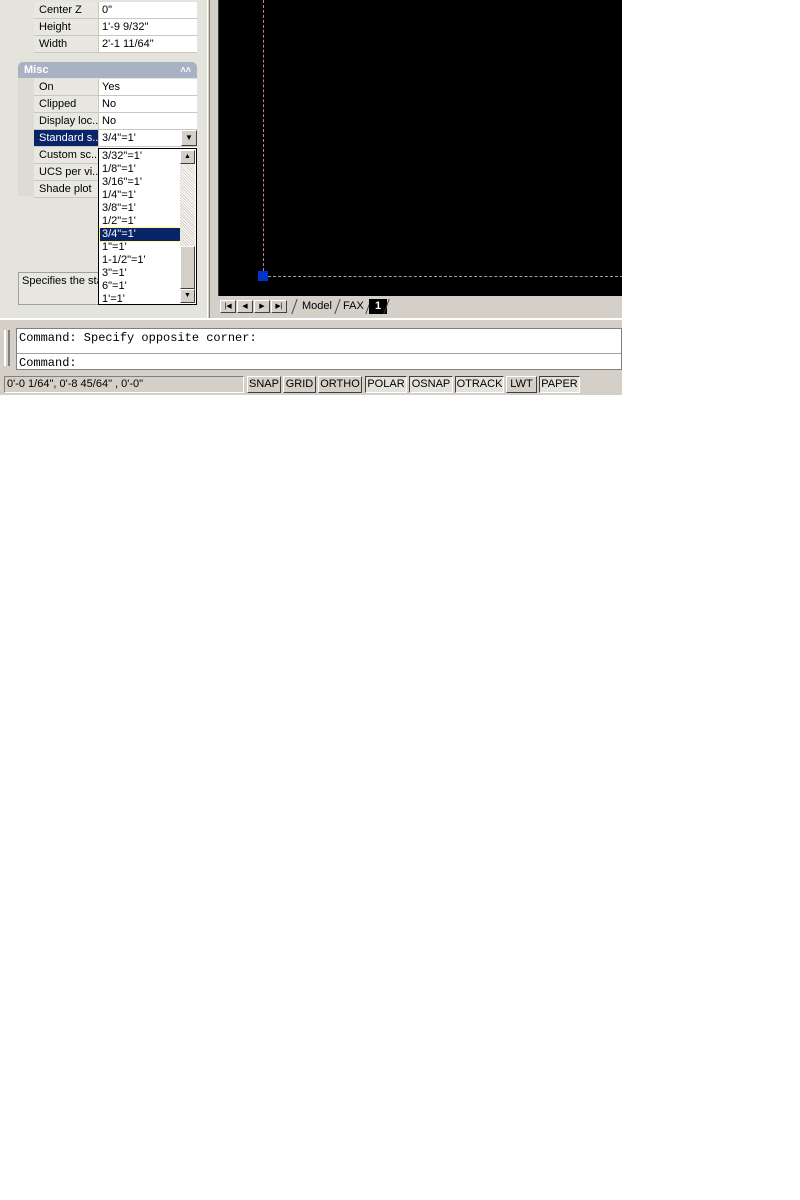 Image resolution: width=800 pixels, height=1200 pixels. I want to click on property-row-width: Width 2'-1 11/64", so click(115, 44).